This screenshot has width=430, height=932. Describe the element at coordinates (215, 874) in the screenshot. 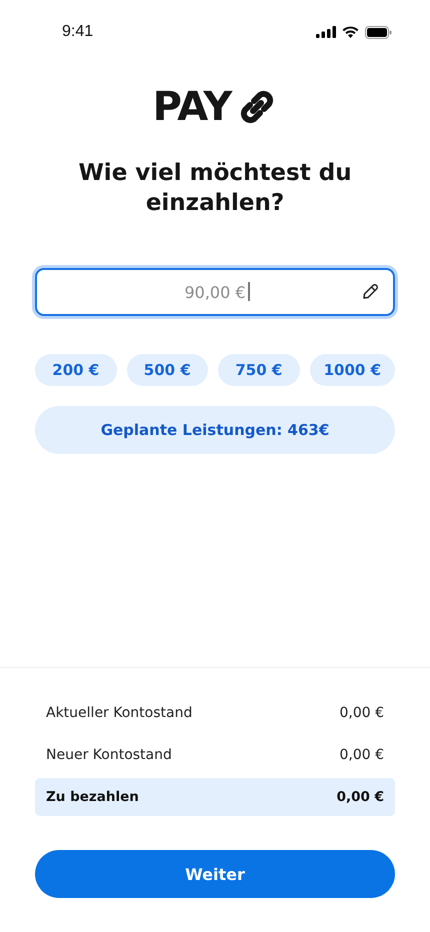

I see `continue-button: Weiter` at that location.